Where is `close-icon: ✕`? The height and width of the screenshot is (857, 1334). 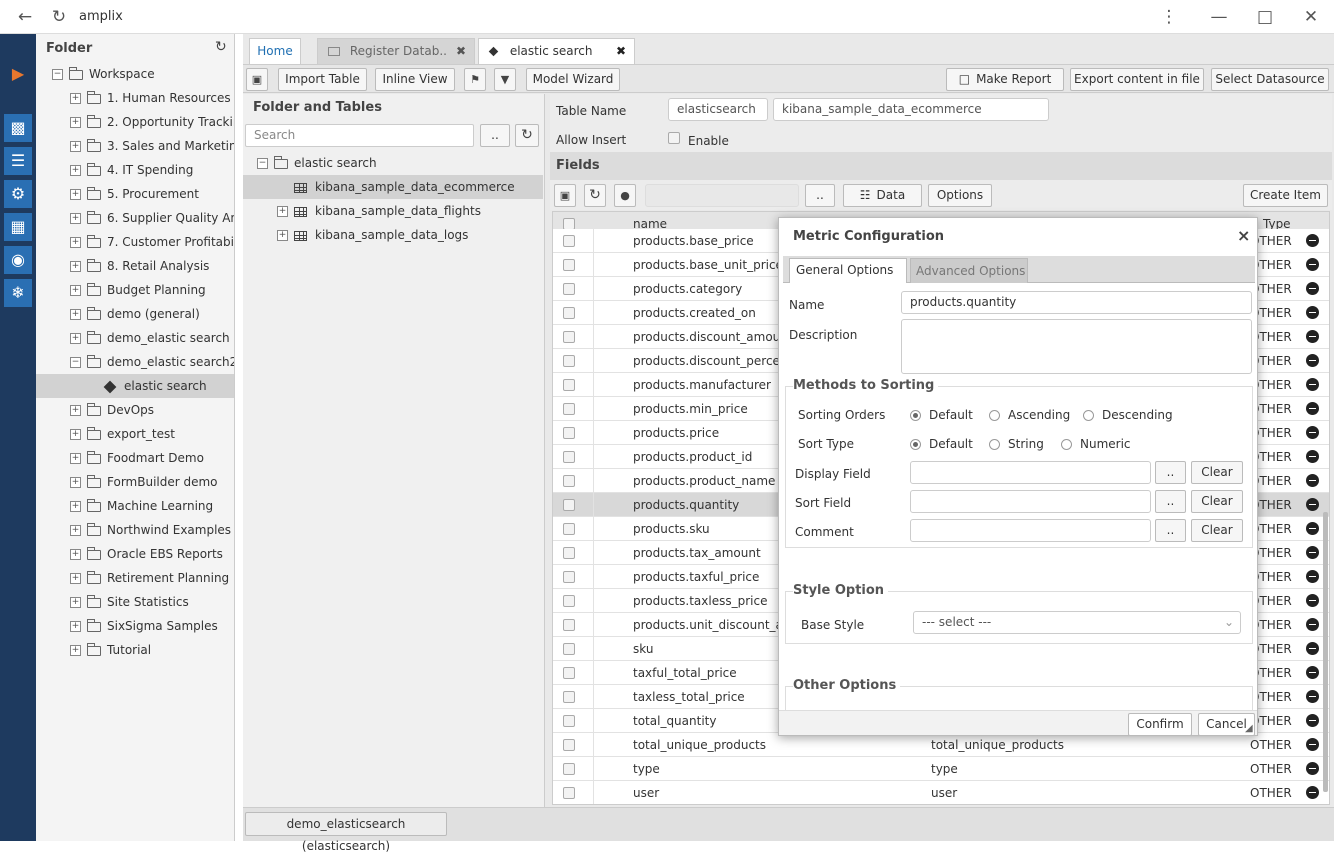 close-icon: ✕ is located at coordinates (1311, 17).